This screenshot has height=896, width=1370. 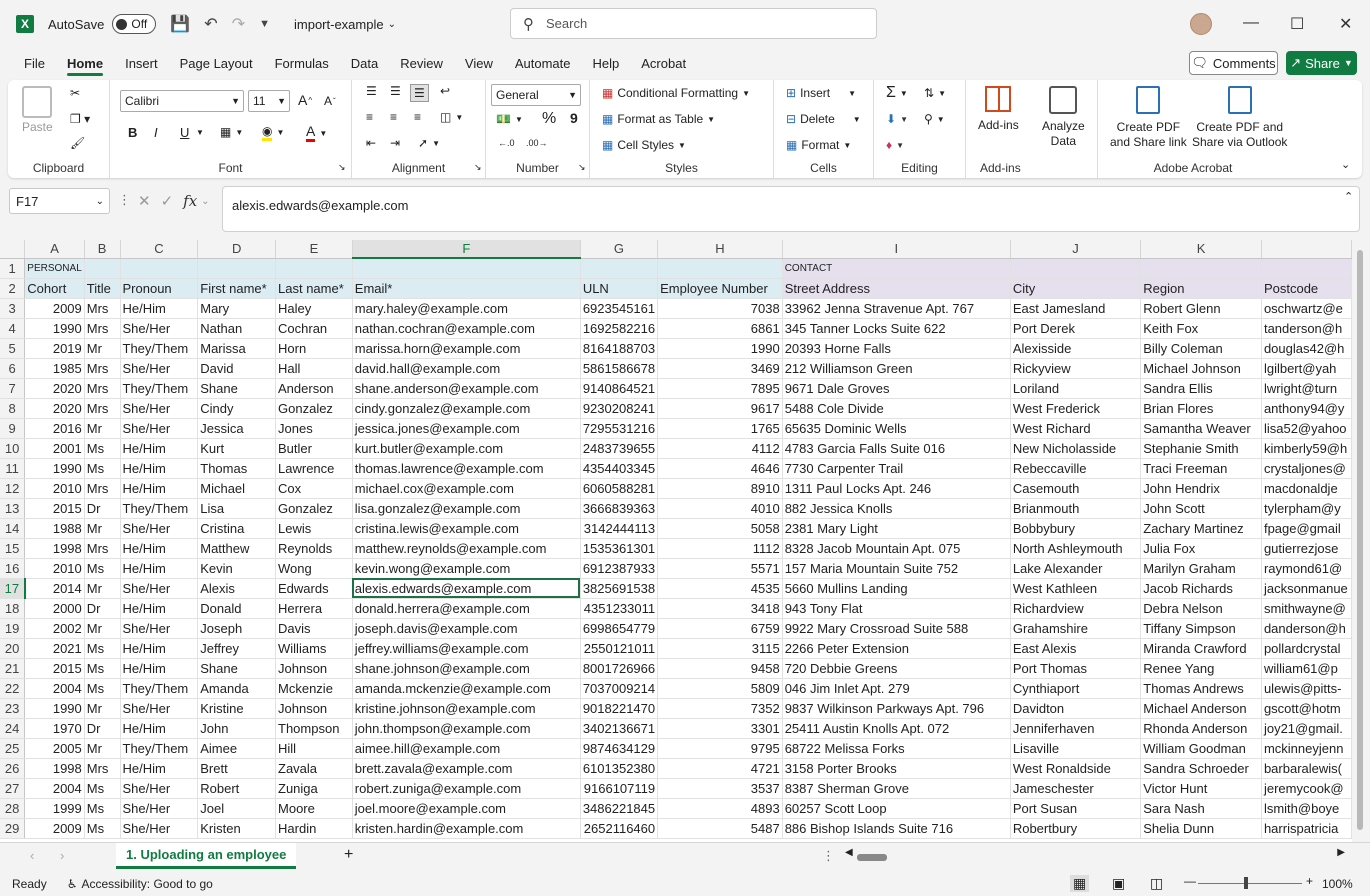 I want to click on cell-styles-button: ▦ Cell Styles ▼, so click(x=644, y=145).